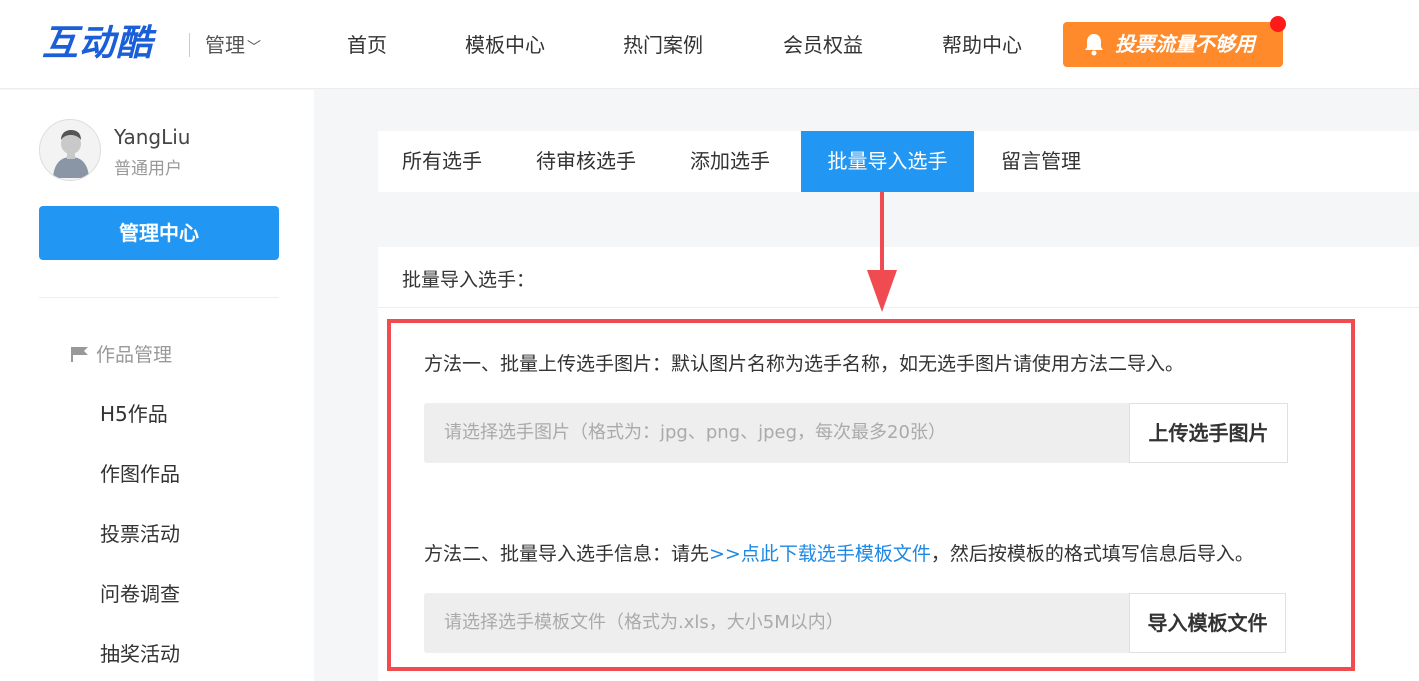 The image size is (1419, 681). I want to click on flag-icon, so click(79, 354).